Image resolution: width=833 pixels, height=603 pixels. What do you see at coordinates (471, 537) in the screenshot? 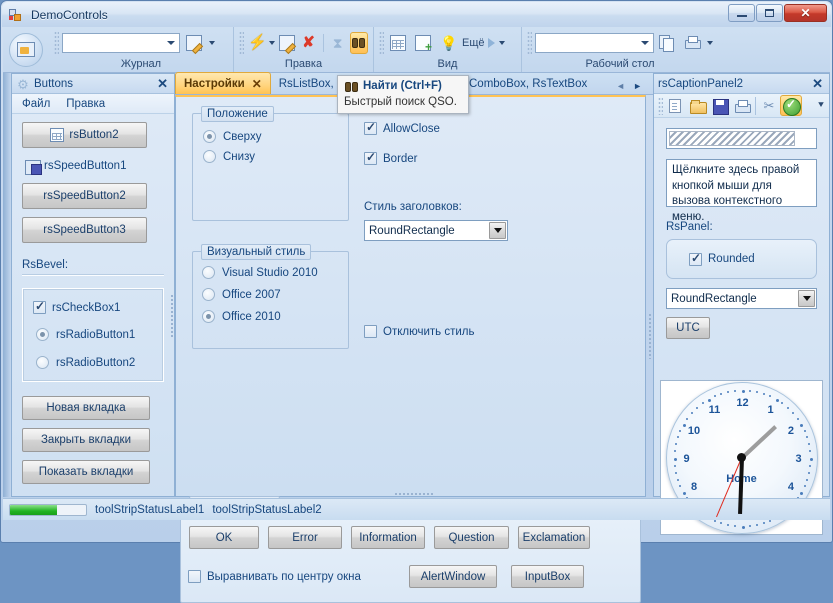
I see `question-button: Question` at bounding box center [471, 537].